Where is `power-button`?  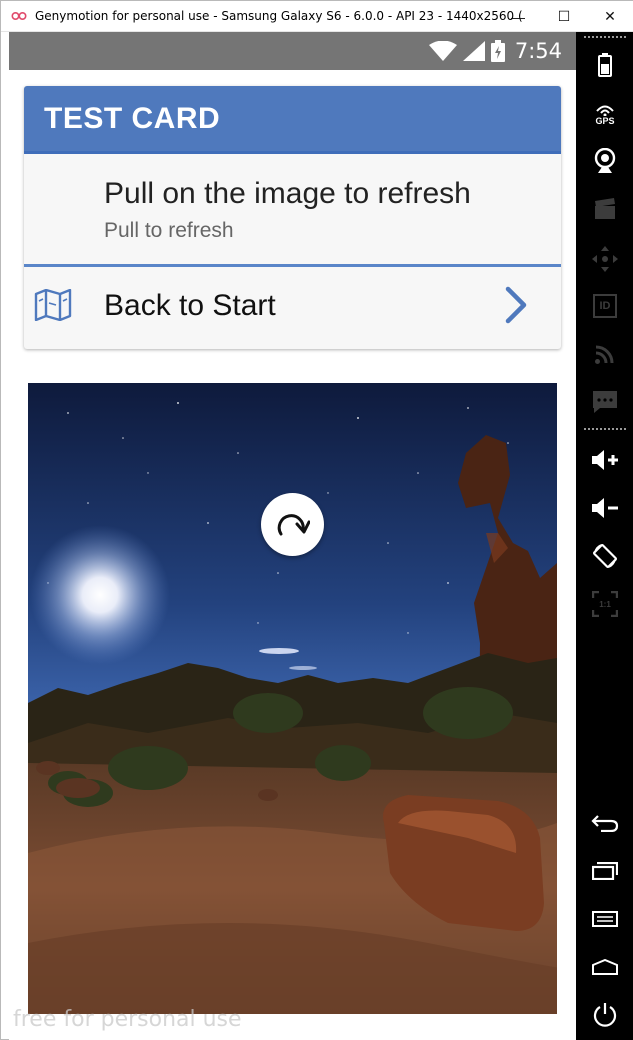 power-button is located at coordinates (604, 1015).